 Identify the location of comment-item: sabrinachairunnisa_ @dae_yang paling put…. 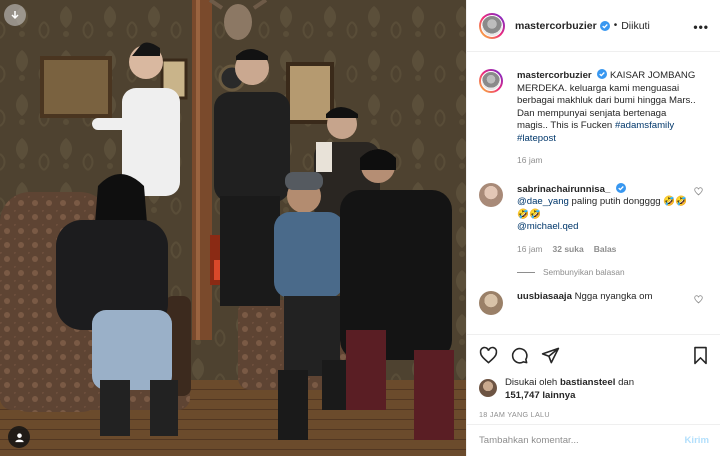
(594, 219).